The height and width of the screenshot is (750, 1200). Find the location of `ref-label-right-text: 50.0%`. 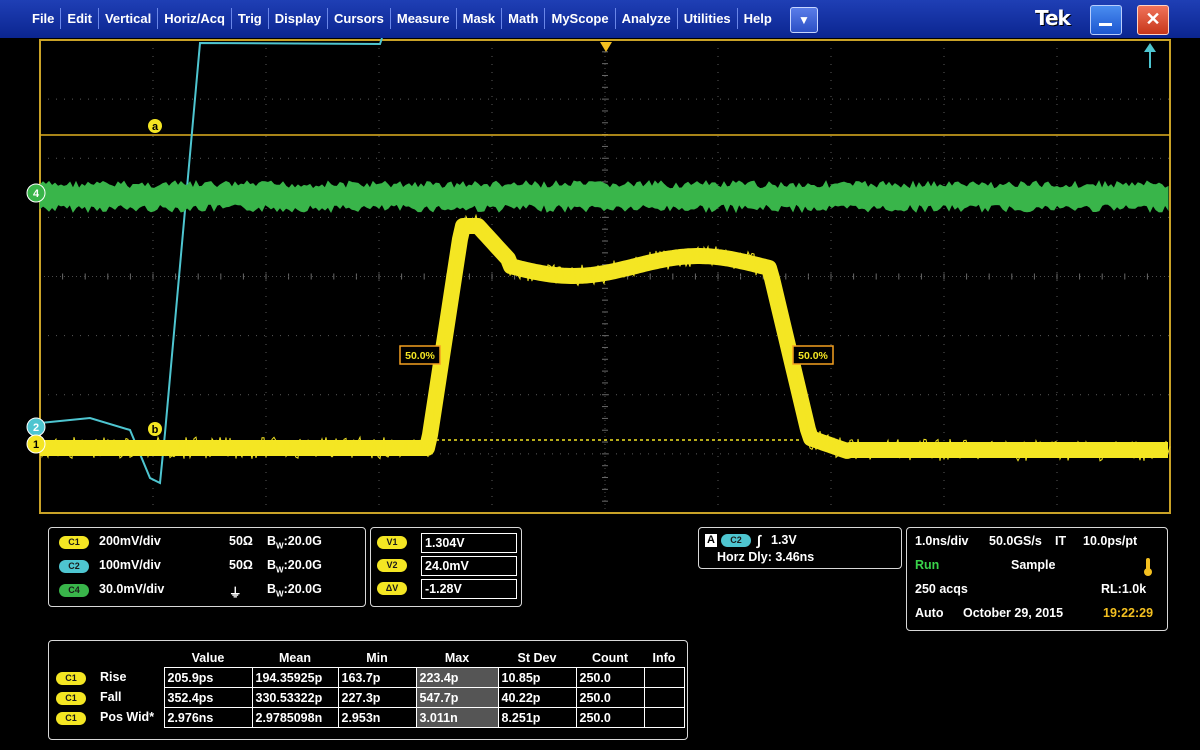

ref-label-right-text: 50.0% is located at coordinates (813, 356).